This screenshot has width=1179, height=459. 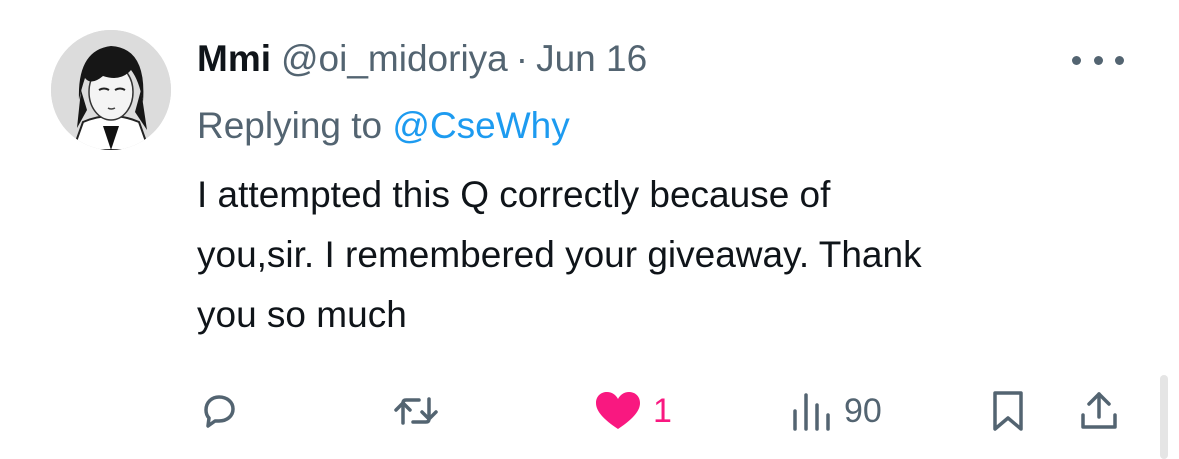 What do you see at coordinates (589, 411) in the screenshot?
I see `tweet-action-bar: 1 90` at bounding box center [589, 411].